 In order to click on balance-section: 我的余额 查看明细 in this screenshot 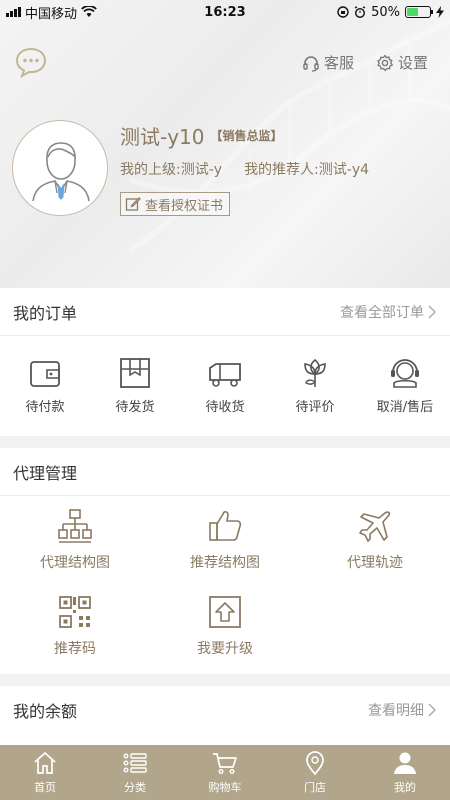, I will do `click(225, 716)`.